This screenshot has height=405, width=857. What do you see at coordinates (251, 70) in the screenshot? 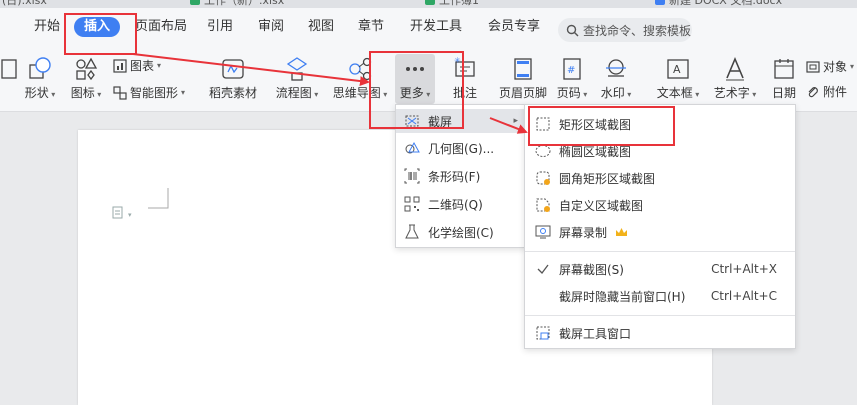
I see `arrow-insert-to-more` at bounding box center [251, 70].